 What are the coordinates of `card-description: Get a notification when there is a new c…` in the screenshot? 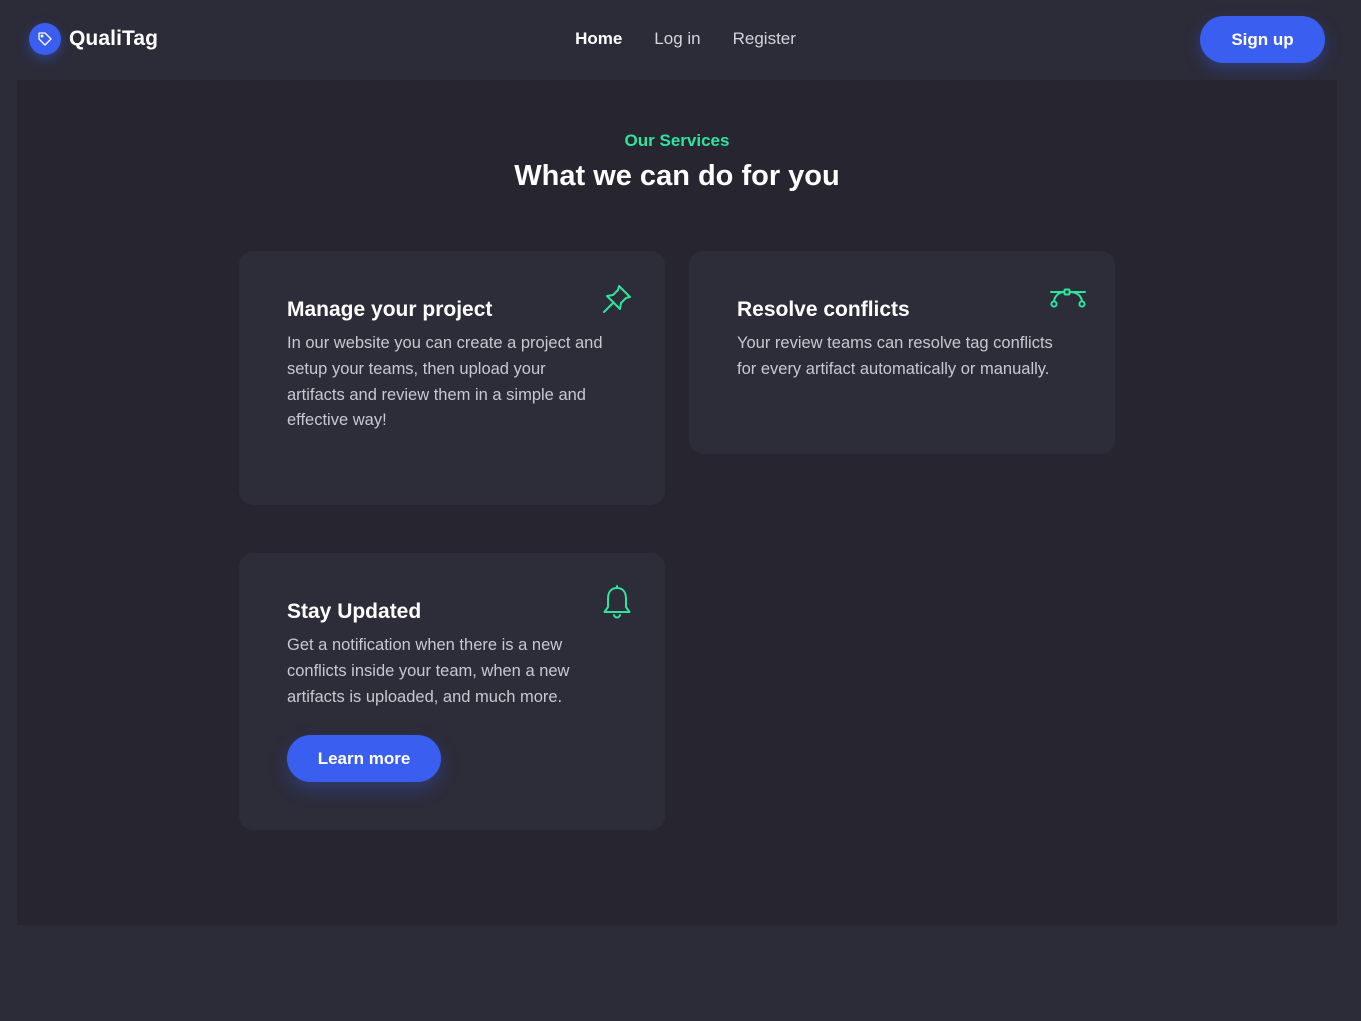 It's located at (428, 671).